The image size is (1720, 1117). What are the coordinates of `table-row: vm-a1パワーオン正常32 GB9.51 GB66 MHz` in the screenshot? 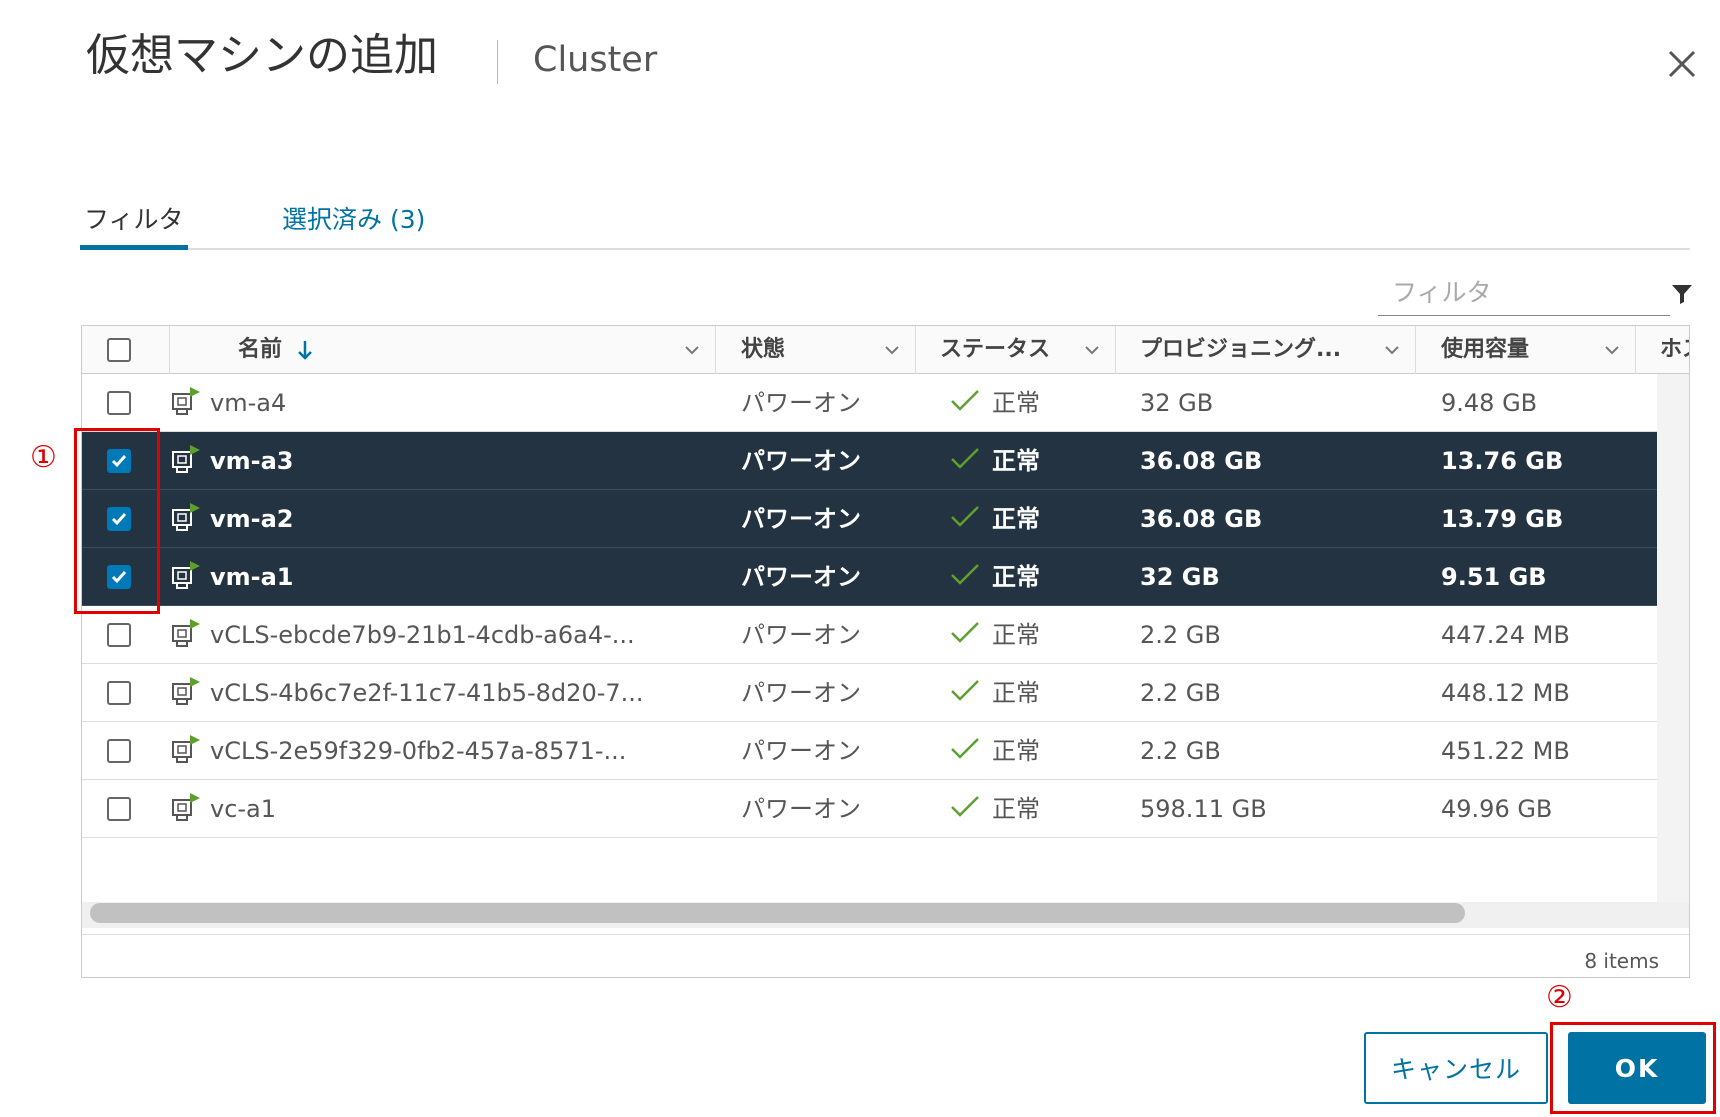 It's located at (869, 577).